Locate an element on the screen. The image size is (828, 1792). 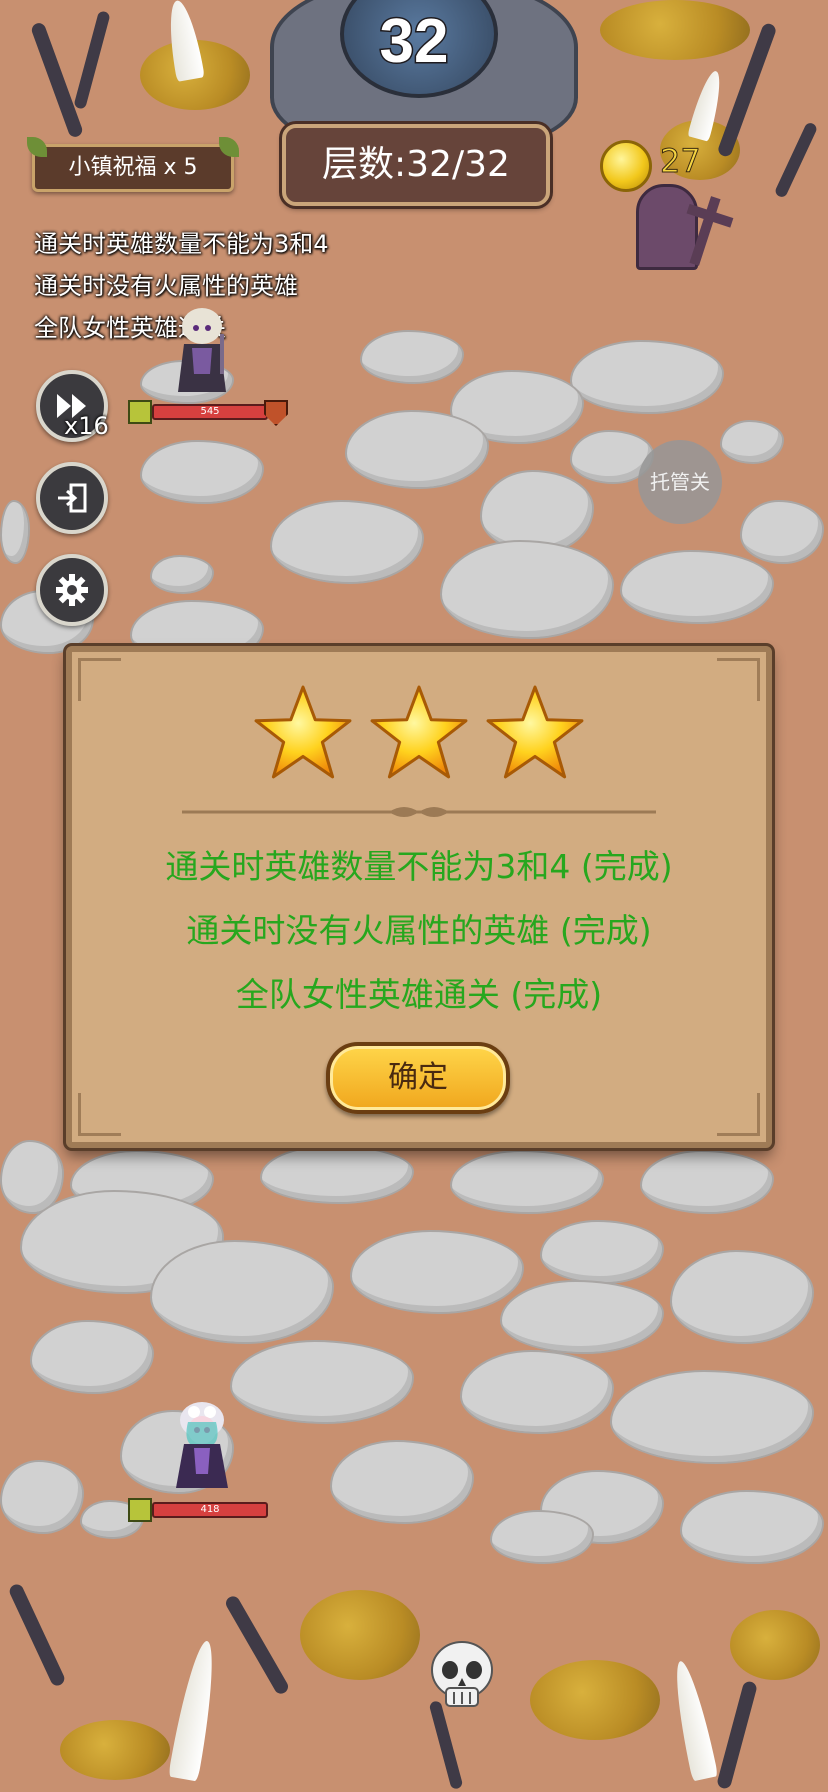
ornament-divider is located at coordinates (419, 812).